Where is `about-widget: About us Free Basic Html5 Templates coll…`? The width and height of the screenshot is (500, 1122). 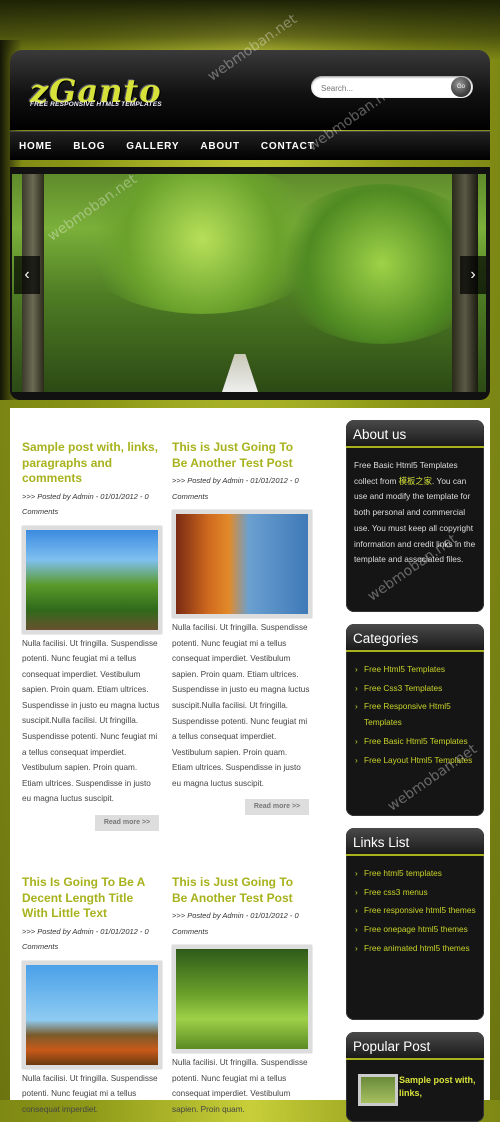 about-widget: About us Free Basic Html5 Templates coll… is located at coordinates (415, 516).